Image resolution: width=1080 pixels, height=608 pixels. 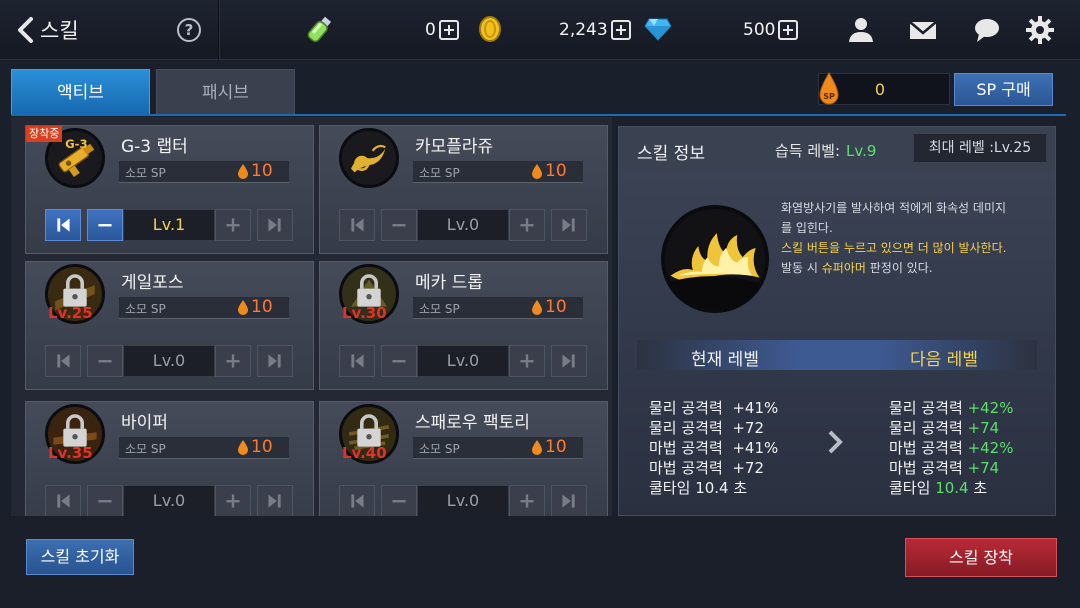 What do you see at coordinates (225, 92) in the screenshot?
I see `tab-passive: 패시브` at bounding box center [225, 92].